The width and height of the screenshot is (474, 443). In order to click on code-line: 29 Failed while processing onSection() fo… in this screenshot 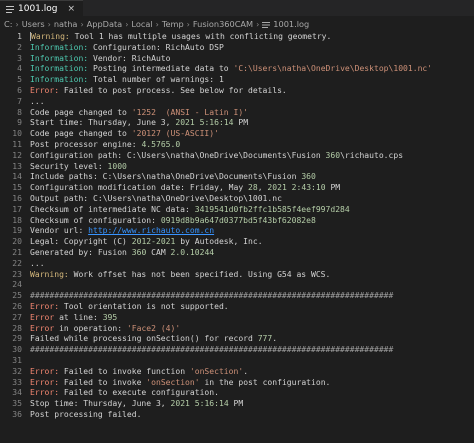, I will do `click(237, 339)`.